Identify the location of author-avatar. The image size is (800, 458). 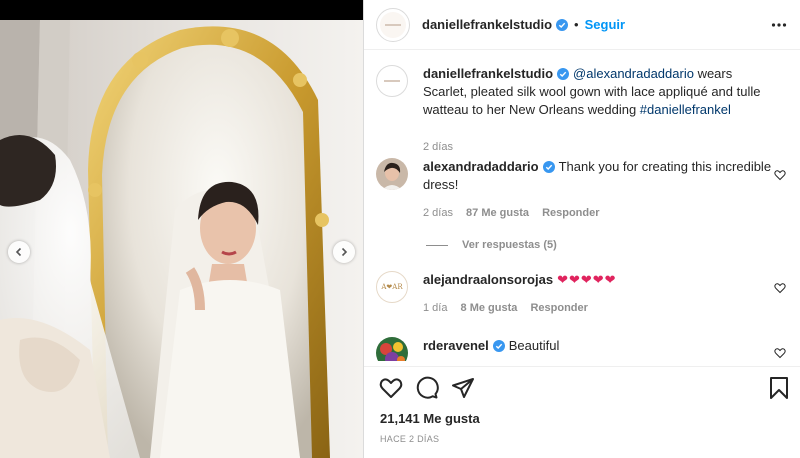
(393, 24).